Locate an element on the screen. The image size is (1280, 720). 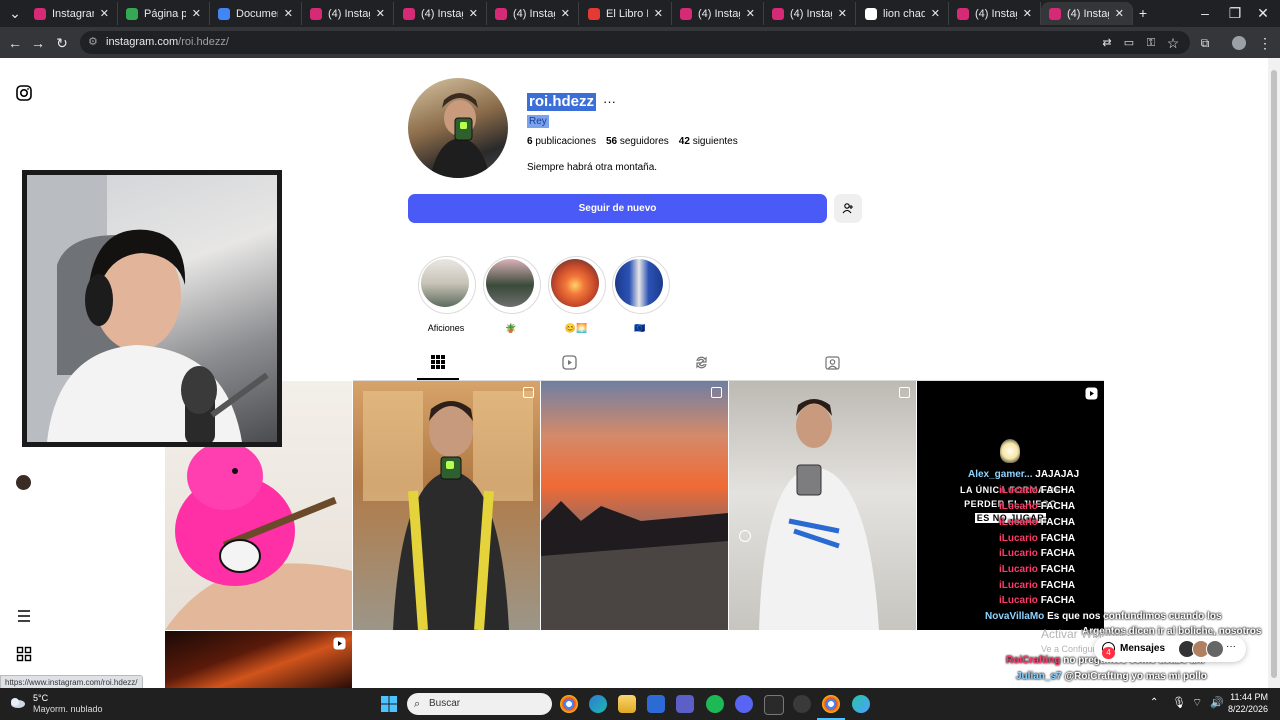
obs-taskbar-icon is located at coordinates (802, 704).